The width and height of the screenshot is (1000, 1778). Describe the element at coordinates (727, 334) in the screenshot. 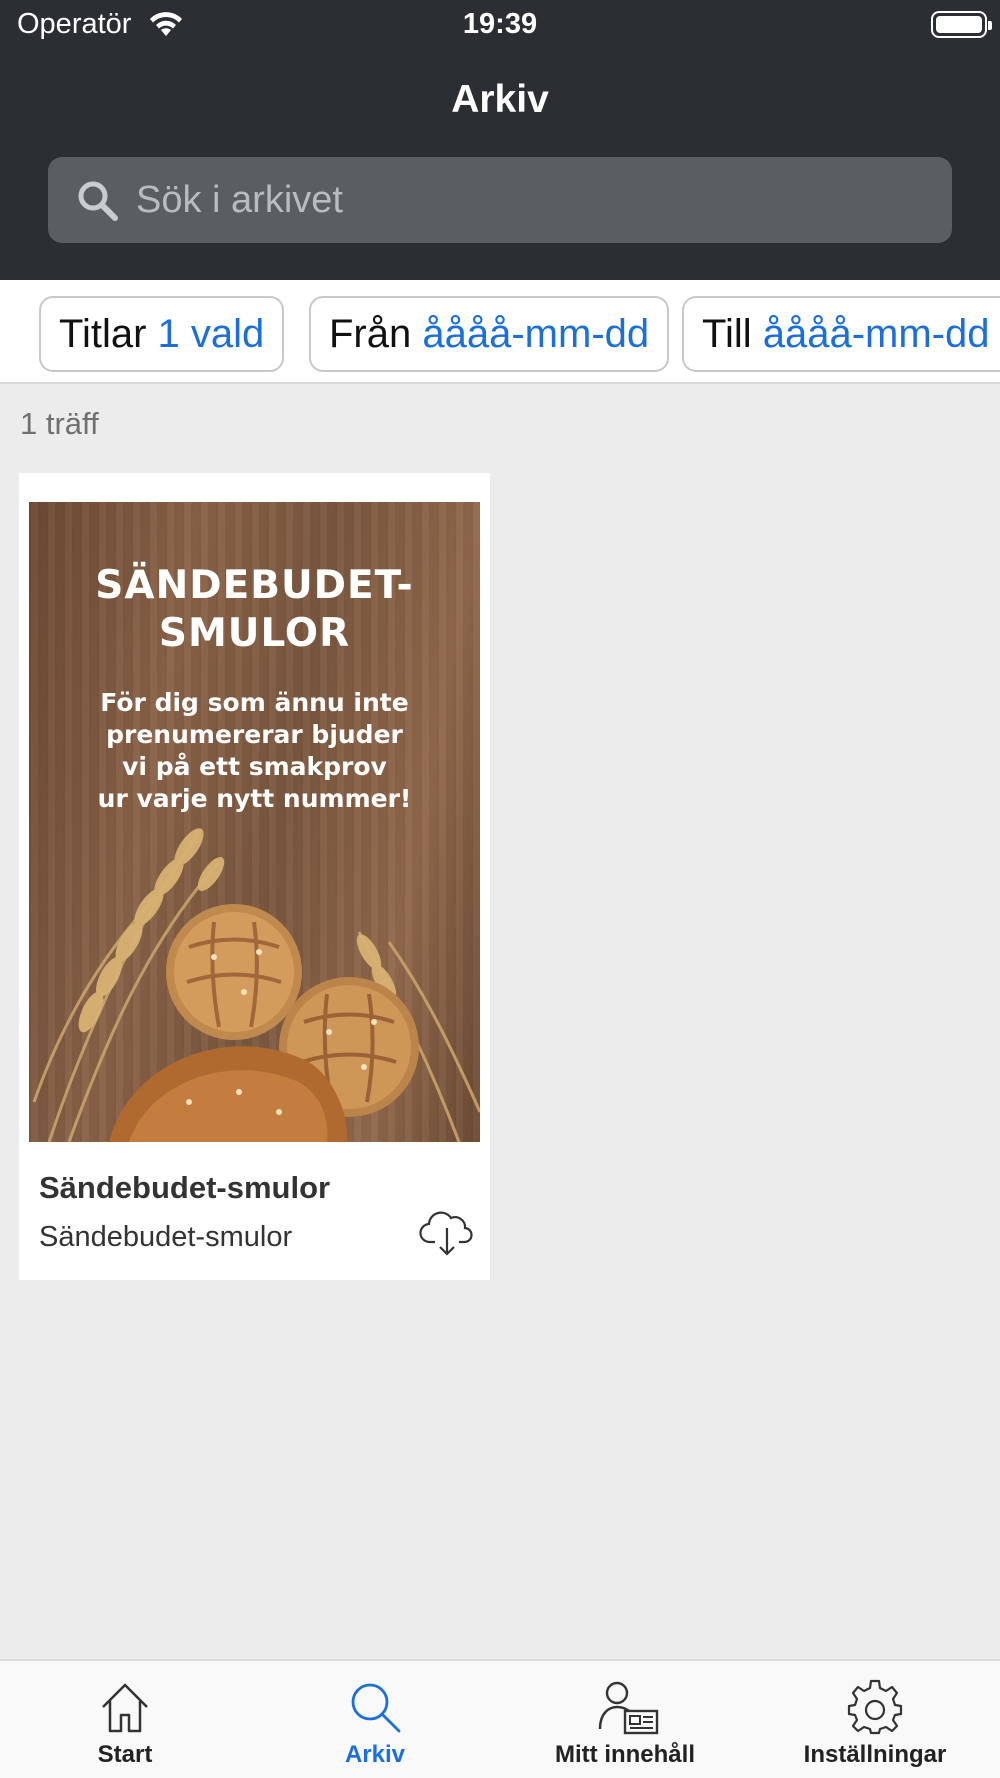

I see `filter-chip-label: Till` at that location.